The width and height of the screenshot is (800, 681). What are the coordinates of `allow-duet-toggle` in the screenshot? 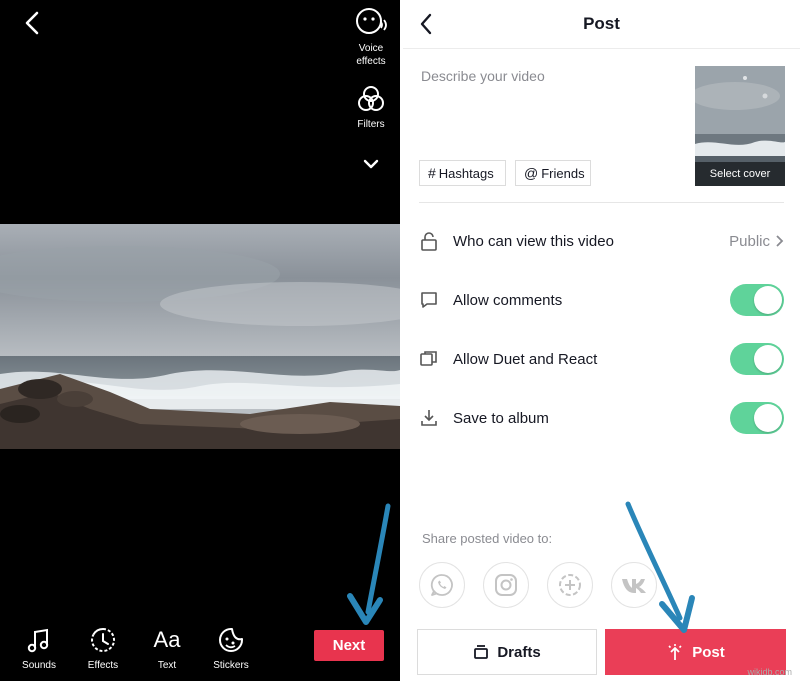 It's located at (757, 359).